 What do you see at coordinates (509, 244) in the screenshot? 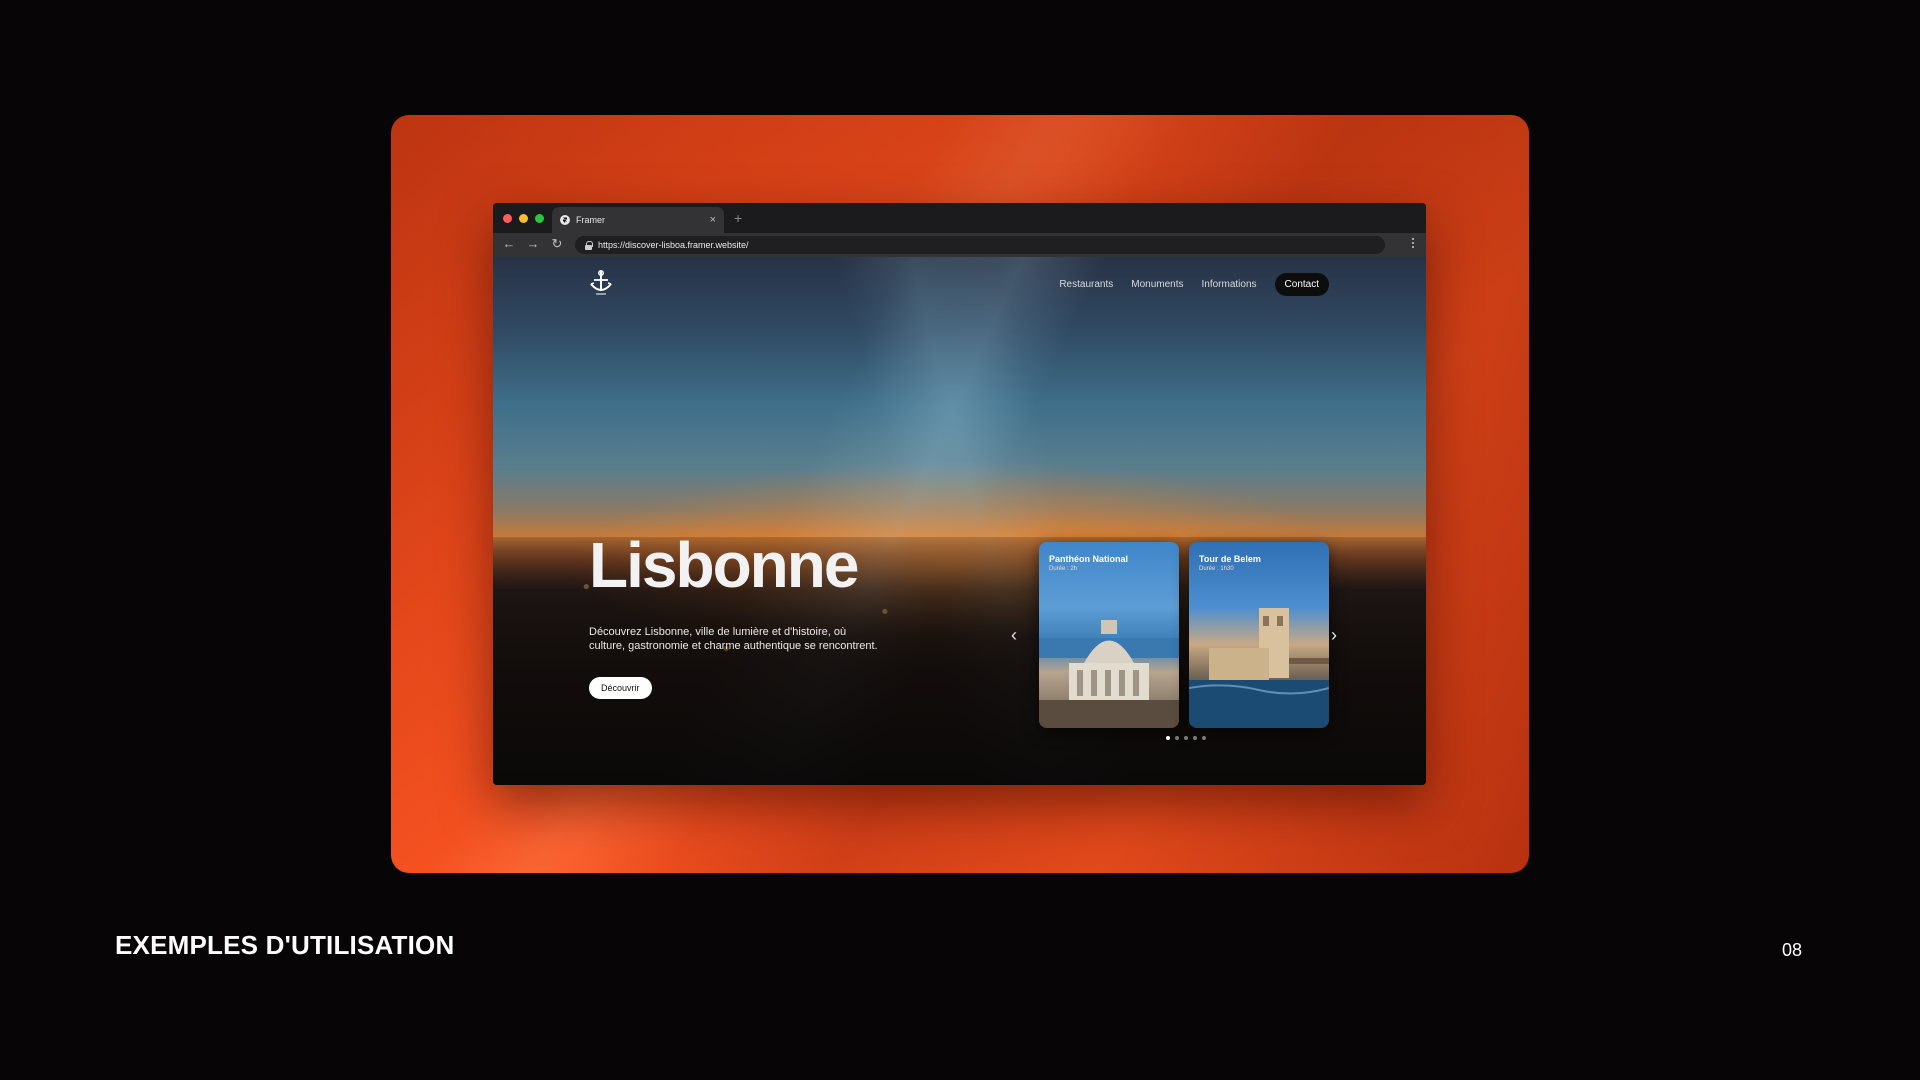
I see `back-icon: ←` at bounding box center [509, 244].